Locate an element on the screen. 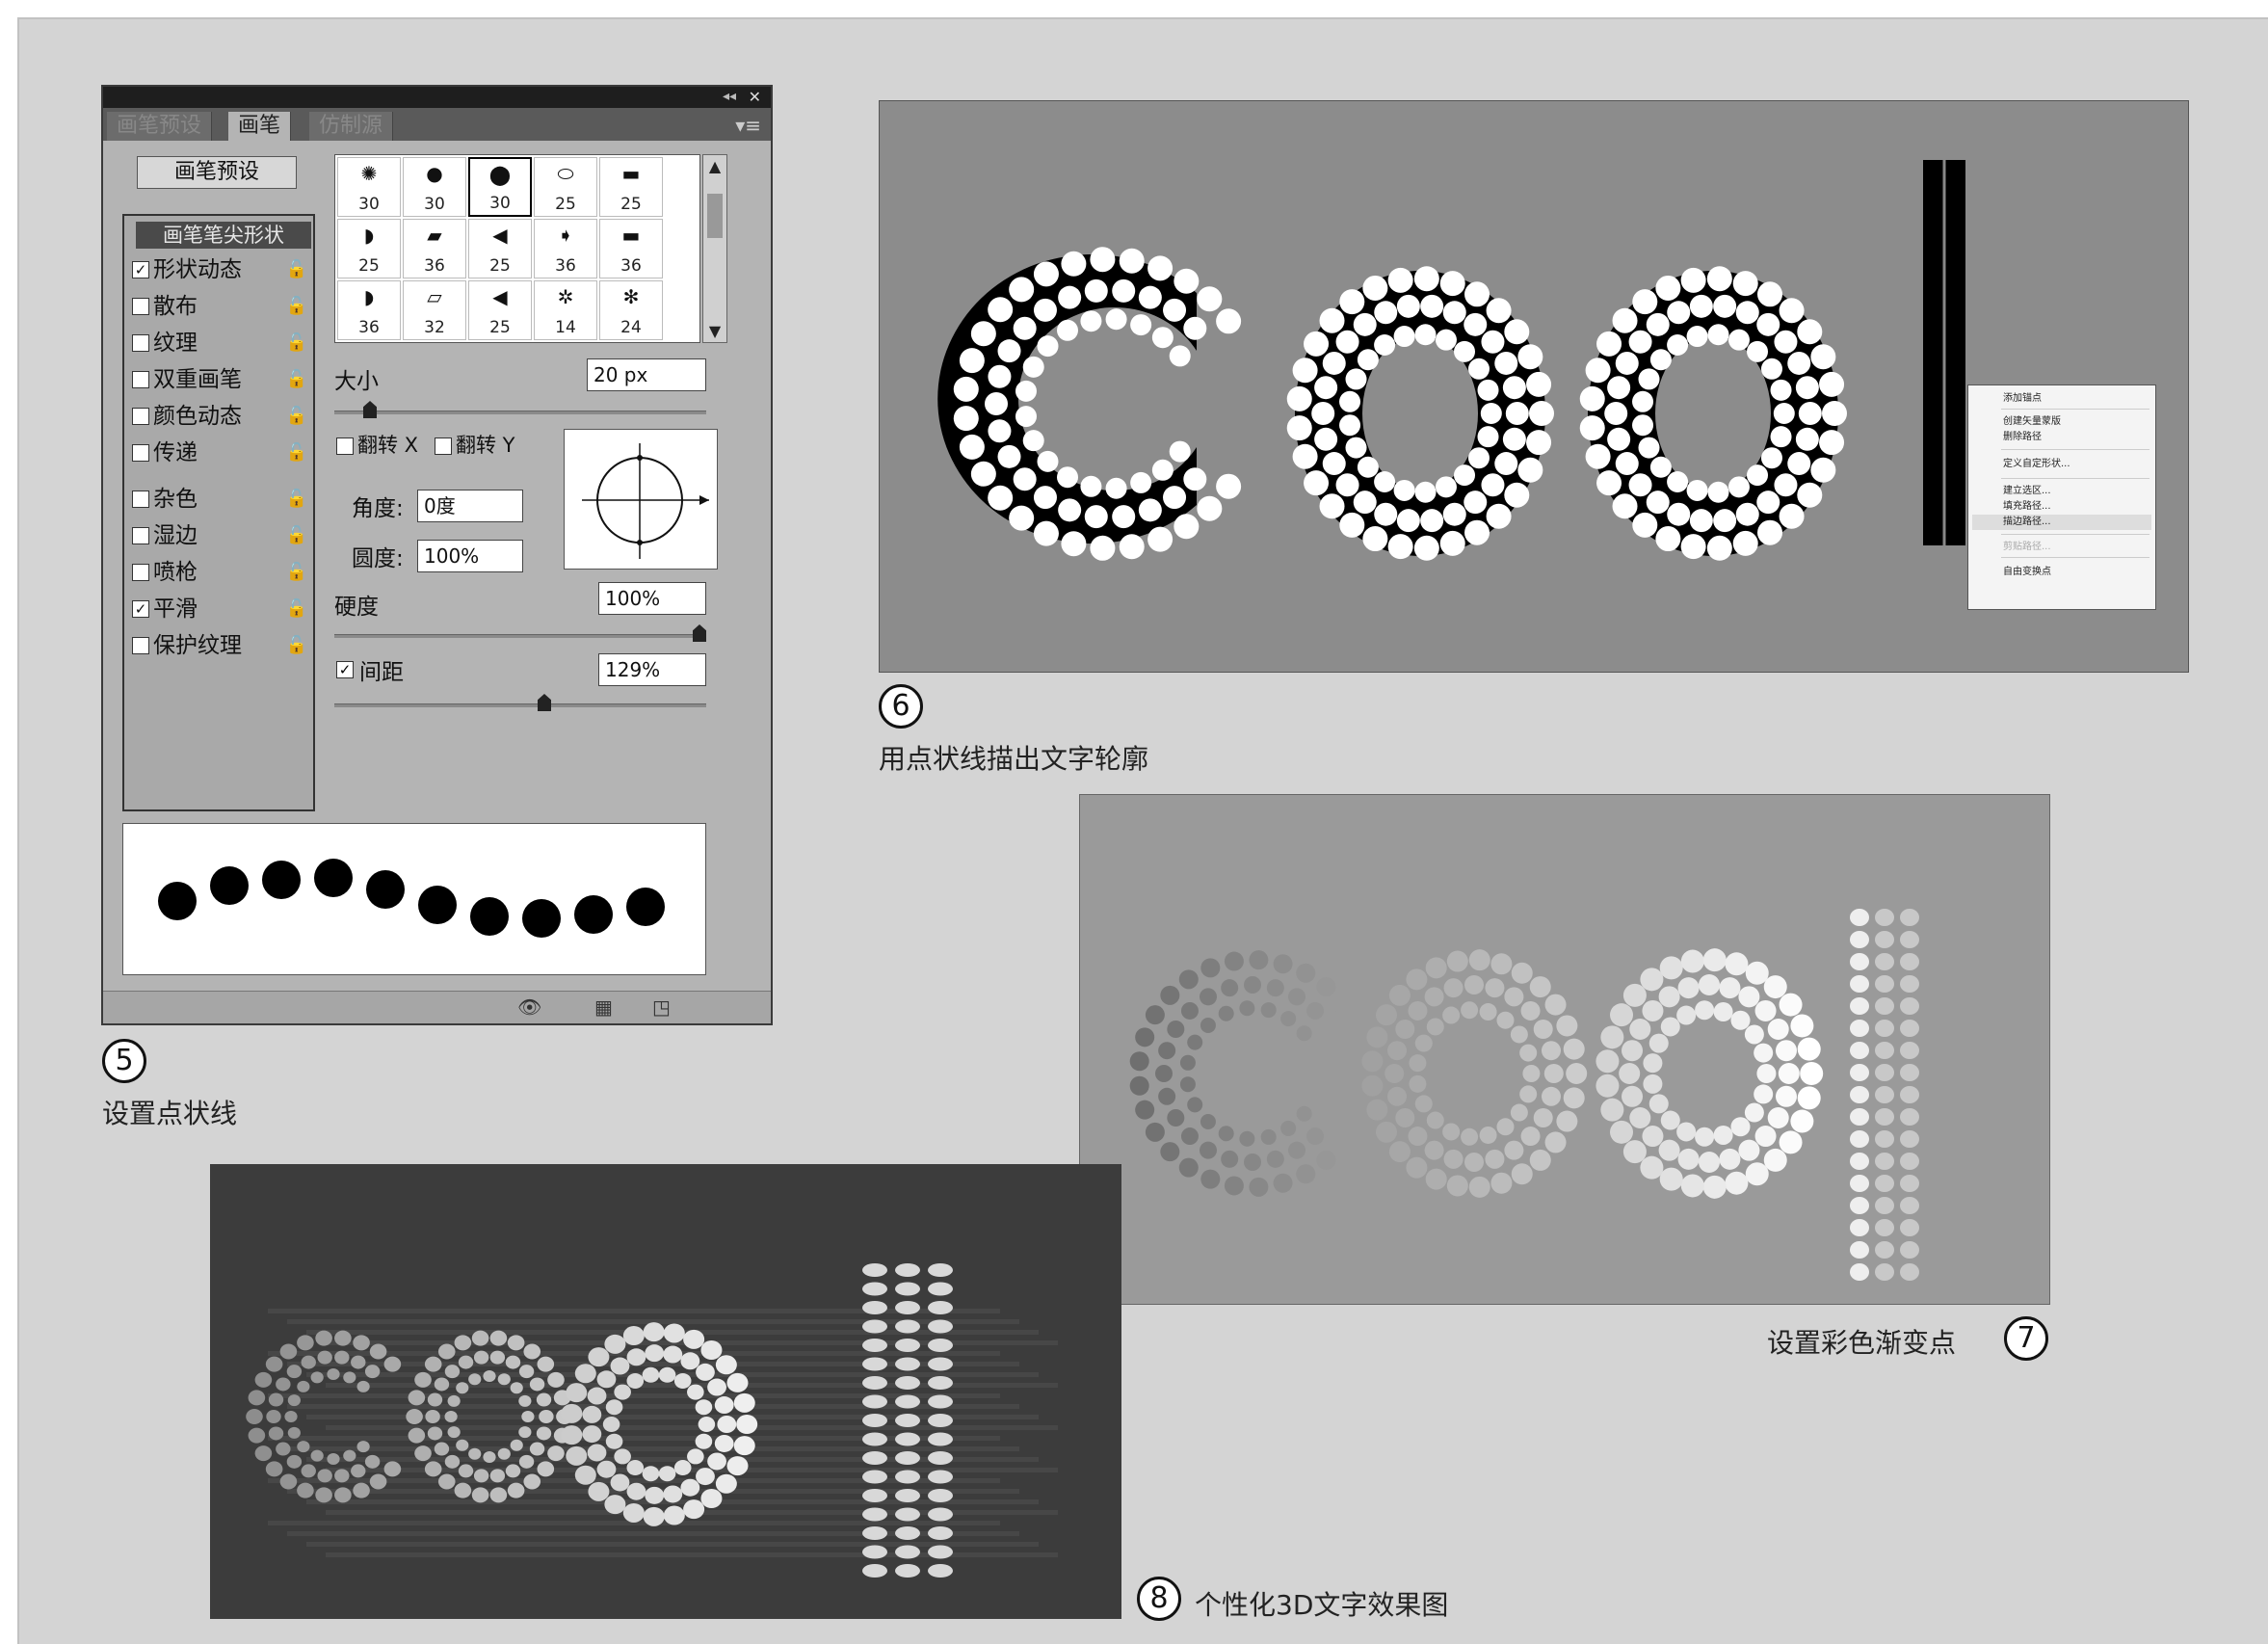 This screenshot has width=2268, height=1644. brush-presets-button: 画笔预设 is located at coordinates (217, 172).